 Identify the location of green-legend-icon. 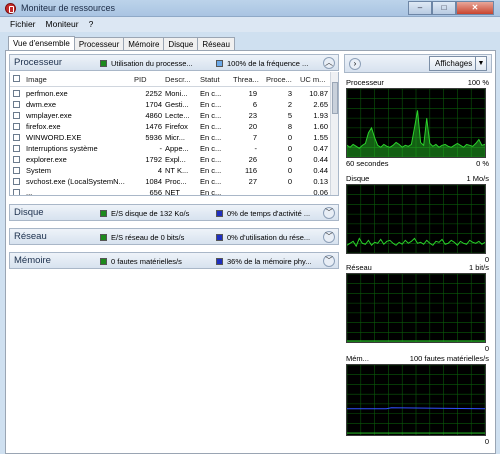
(103, 261).